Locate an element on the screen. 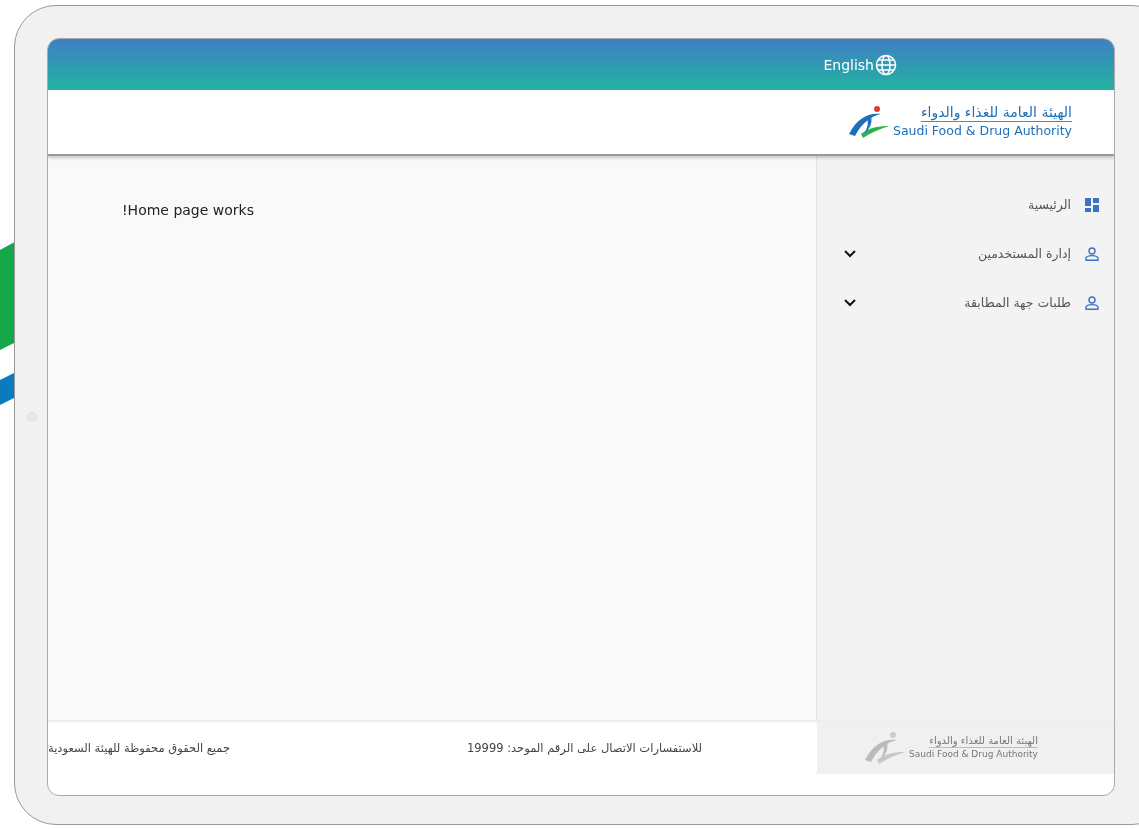  globe-icon is located at coordinates (886, 64).